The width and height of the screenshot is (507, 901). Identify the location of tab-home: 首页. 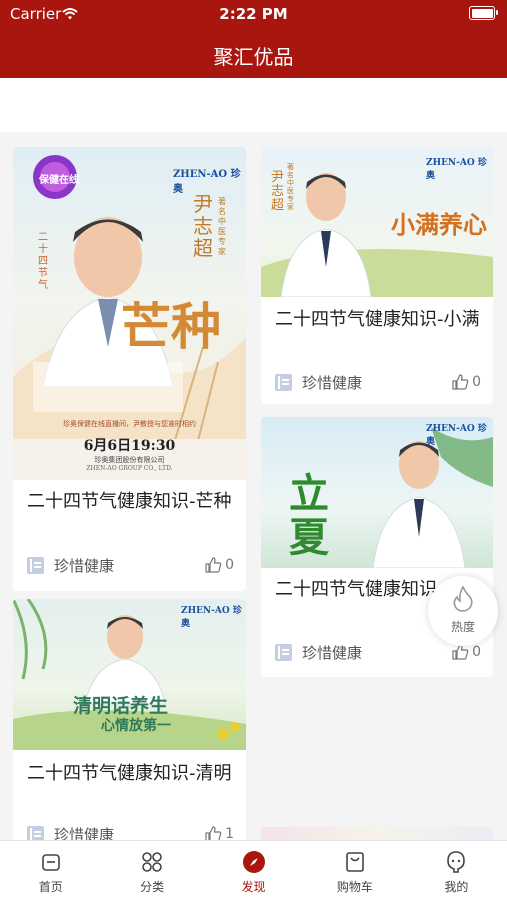
(50, 871).